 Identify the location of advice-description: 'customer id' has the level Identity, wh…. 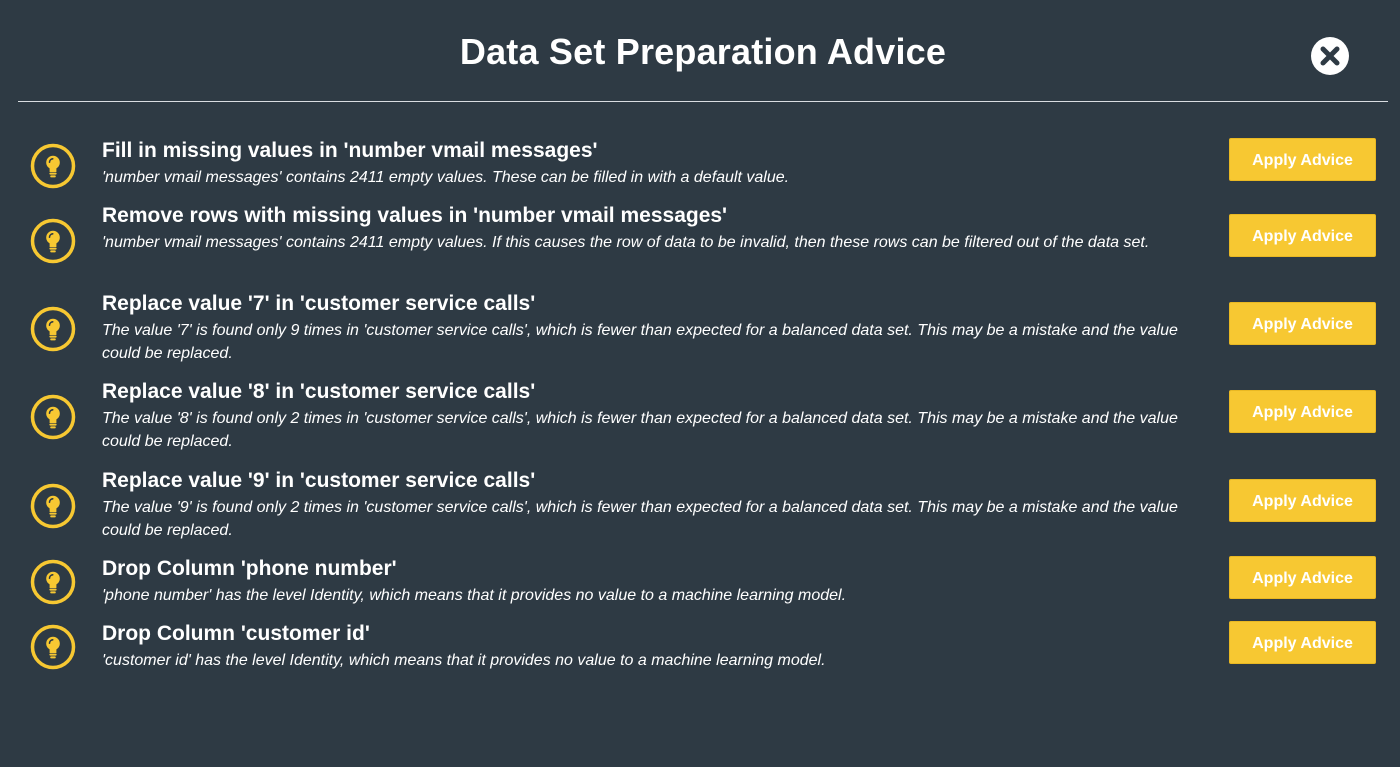
(464, 660).